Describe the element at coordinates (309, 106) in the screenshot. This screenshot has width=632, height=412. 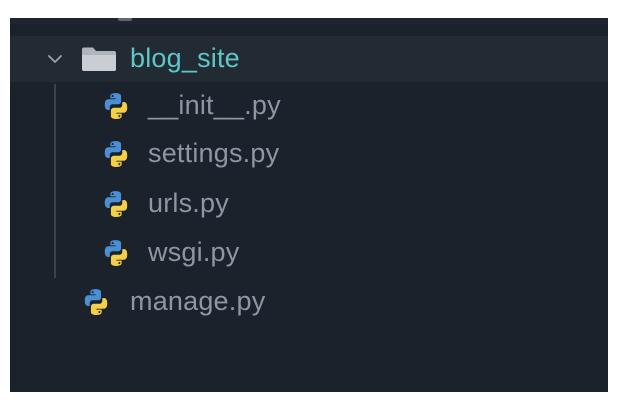
I see `tree-file-init: __init__.py` at that location.